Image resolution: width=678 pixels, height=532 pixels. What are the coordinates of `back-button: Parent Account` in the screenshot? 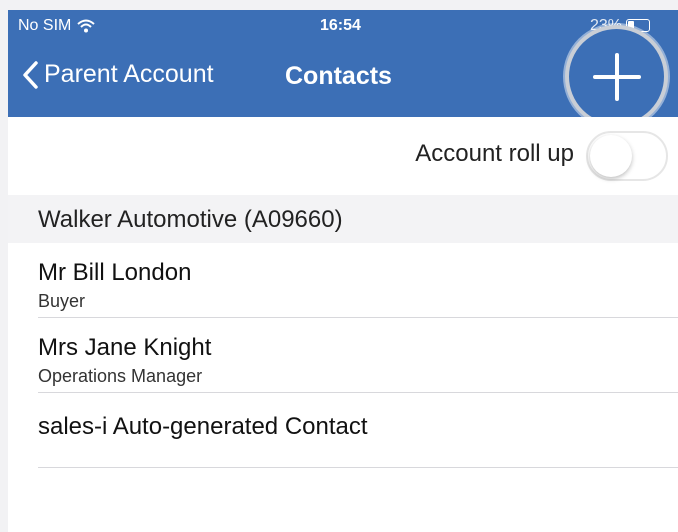 It's located at (118, 74).